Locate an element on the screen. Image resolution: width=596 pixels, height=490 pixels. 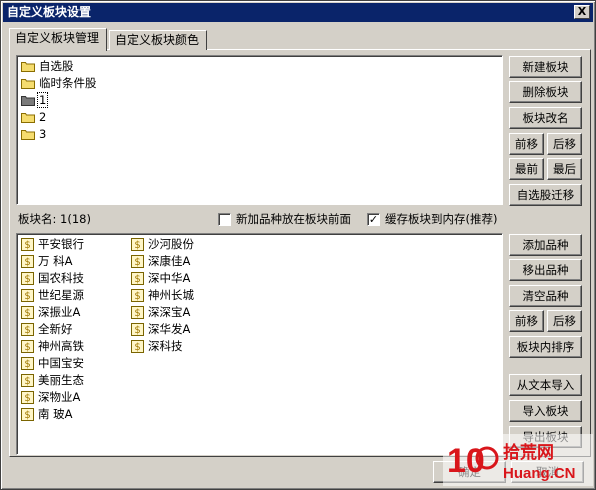
stock-list-item: $ 深振业A is located at coordinates (50, 312).